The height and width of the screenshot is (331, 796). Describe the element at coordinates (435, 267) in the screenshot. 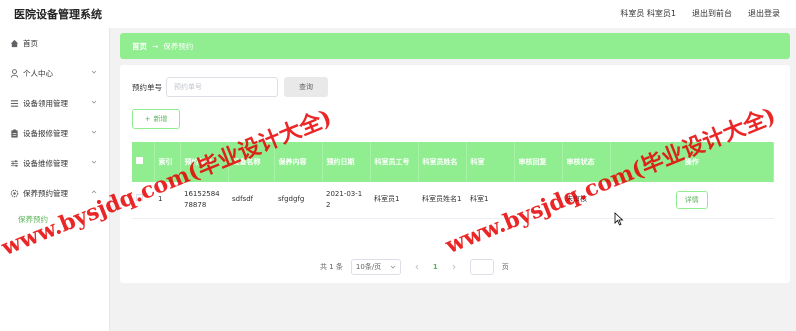

I see `page-number-current: 1` at that location.